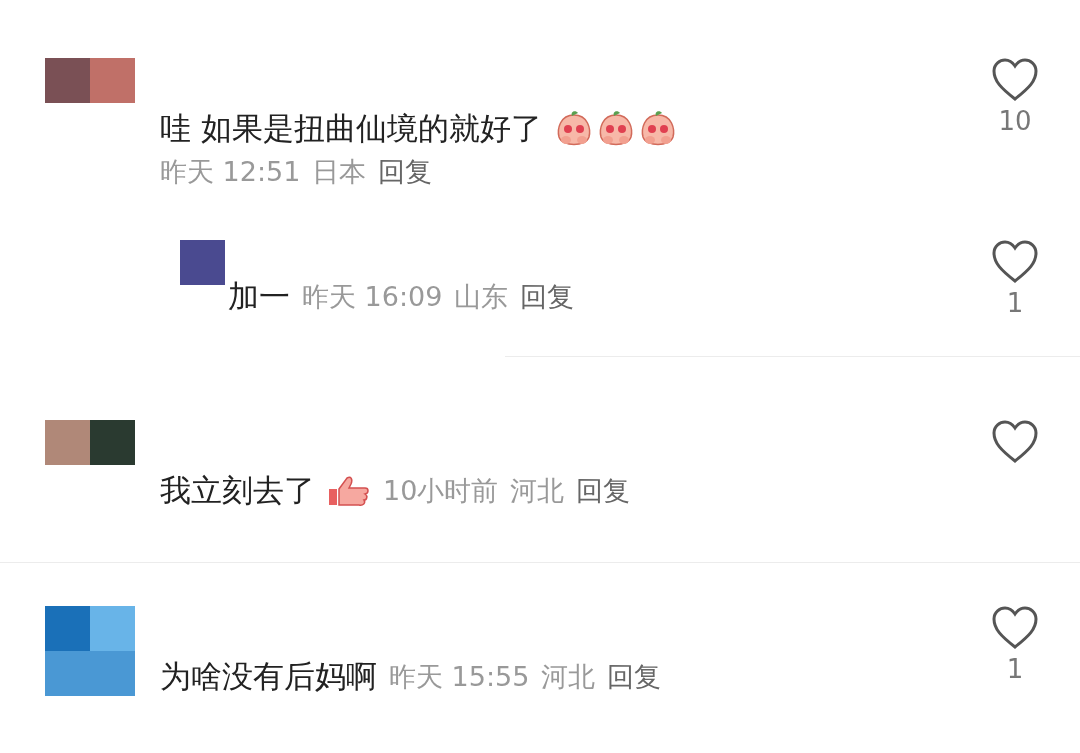 This screenshot has height=753, width=1080. What do you see at coordinates (237, 490) in the screenshot?
I see `comment-text: 我立刻去了` at bounding box center [237, 490].